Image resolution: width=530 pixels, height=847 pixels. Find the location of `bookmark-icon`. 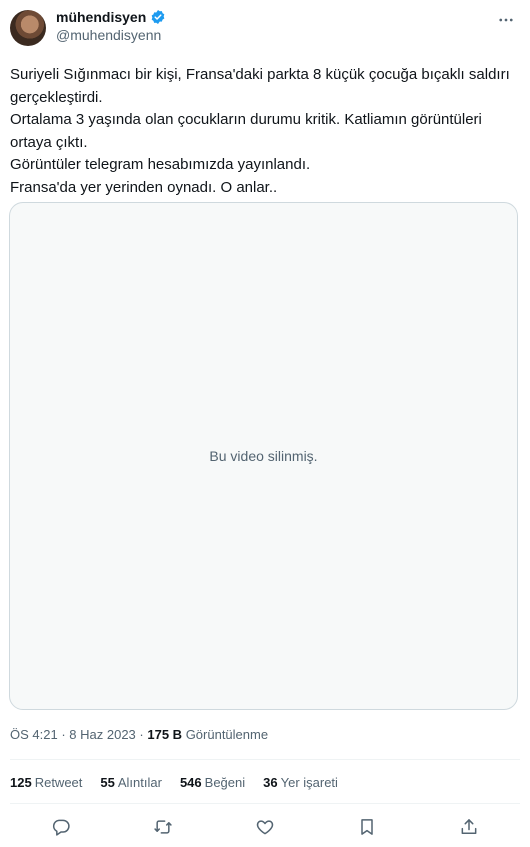

bookmark-icon is located at coordinates (367, 827).